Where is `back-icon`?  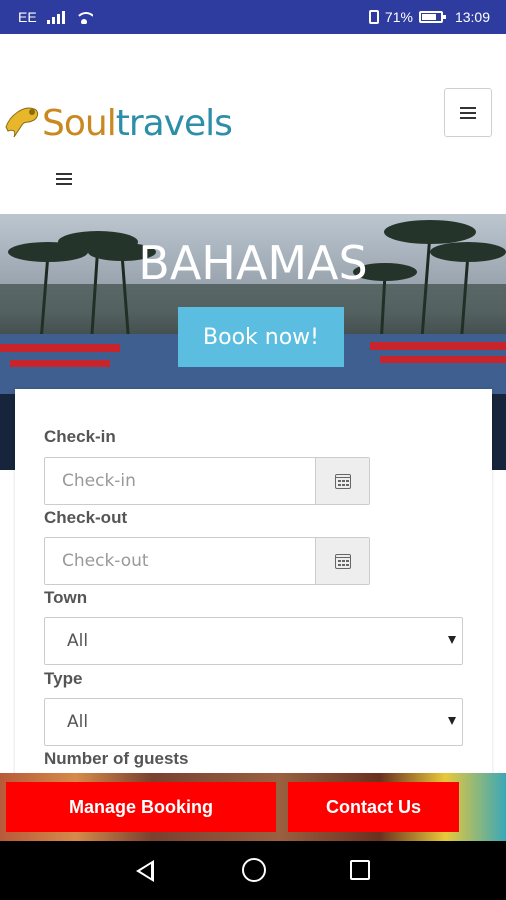
back-icon is located at coordinates (145, 871).